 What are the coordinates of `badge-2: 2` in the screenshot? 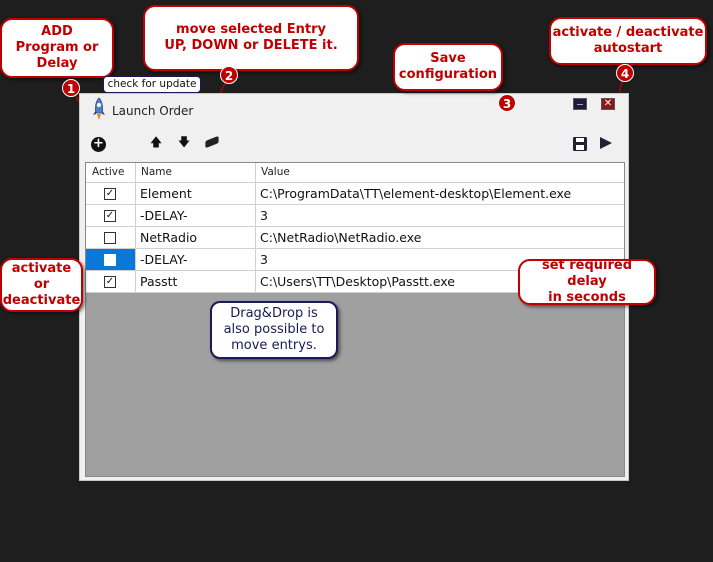 It's located at (229, 75).